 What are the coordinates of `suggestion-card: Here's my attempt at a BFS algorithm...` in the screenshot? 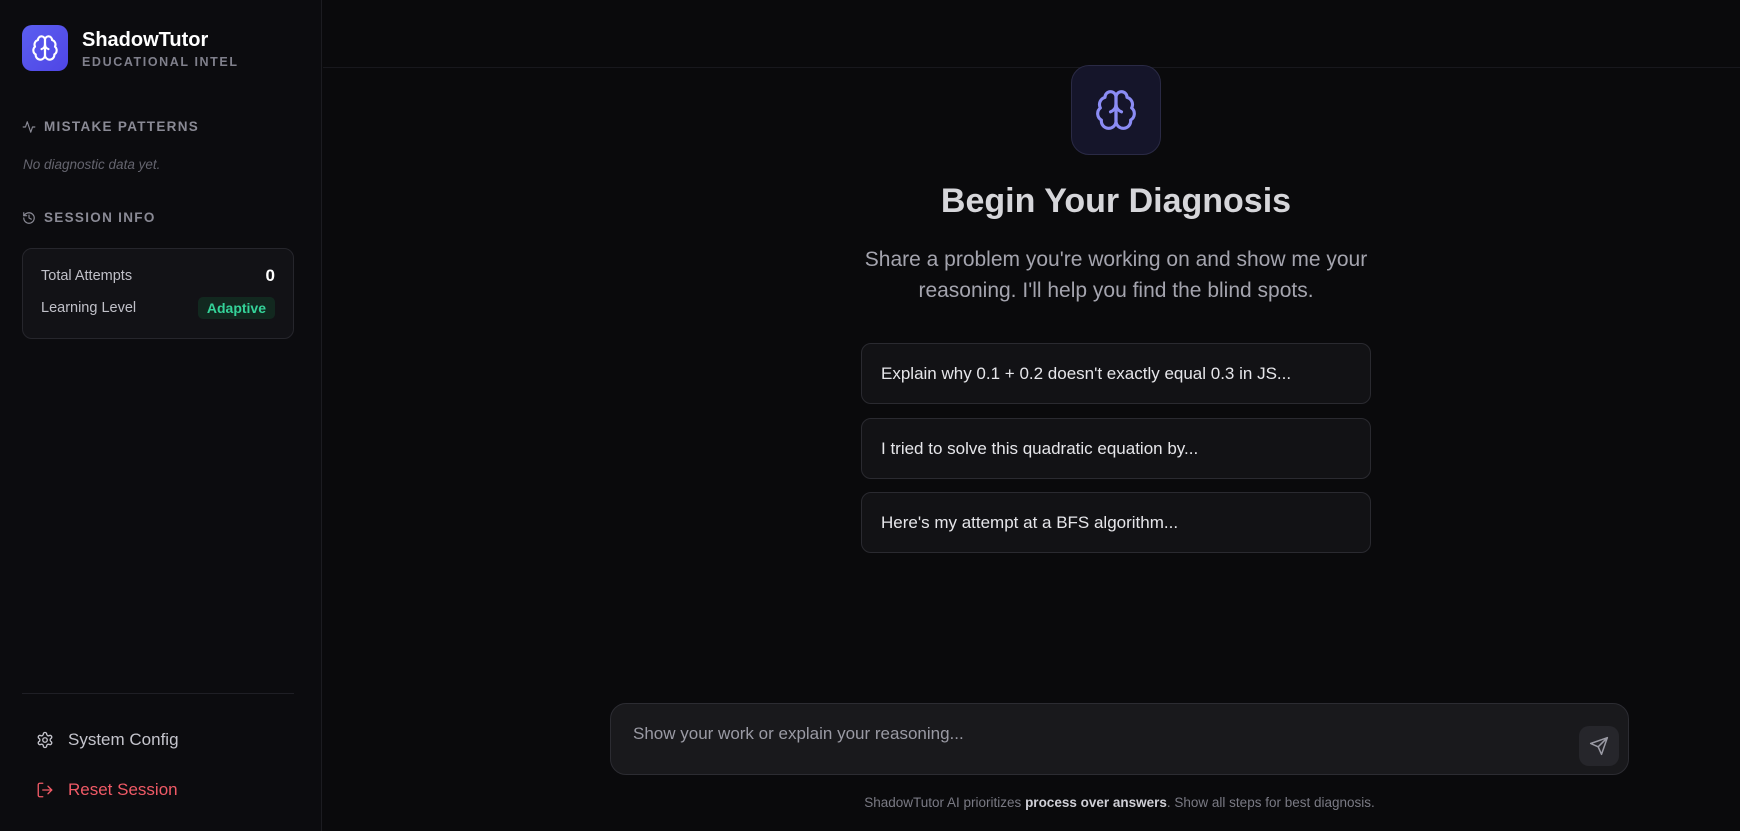 It's located at (1116, 522).